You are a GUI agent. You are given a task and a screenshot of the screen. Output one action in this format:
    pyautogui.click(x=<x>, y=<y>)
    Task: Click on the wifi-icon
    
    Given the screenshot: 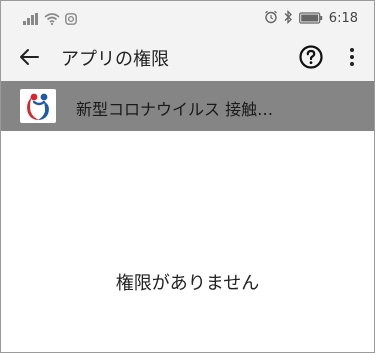 What is the action you would take?
    pyautogui.click(x=52, y=19)
    